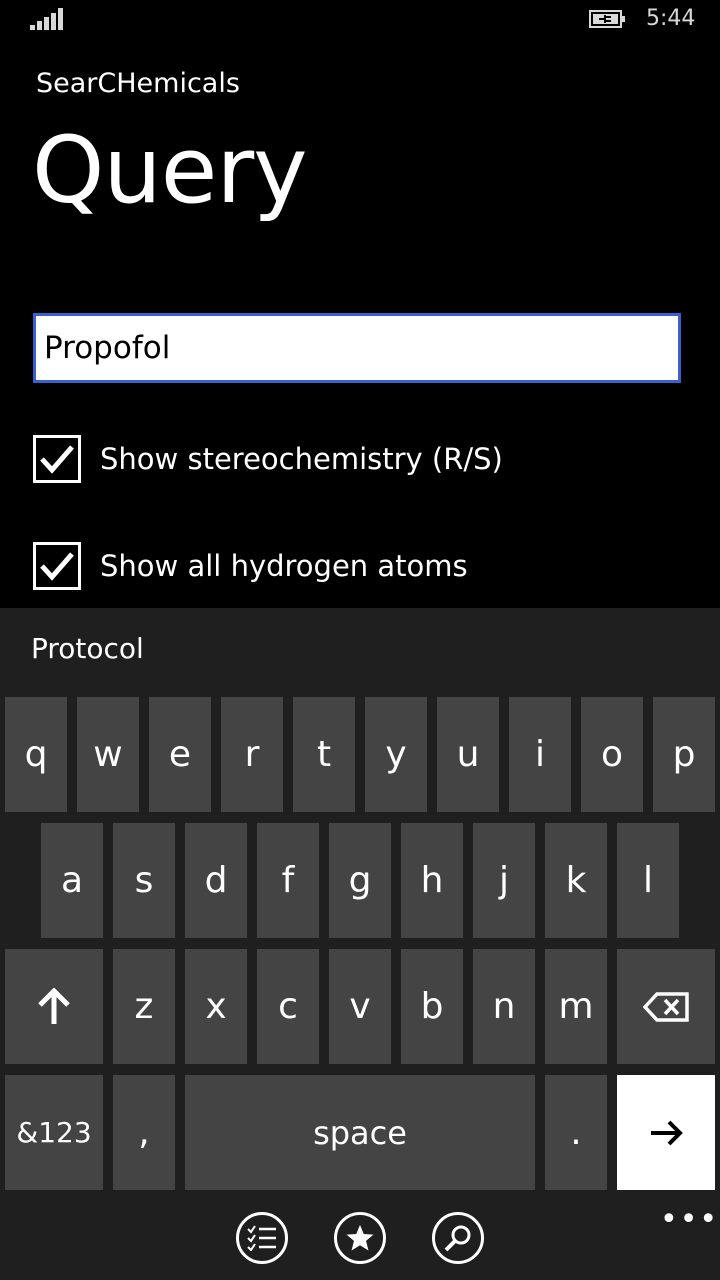 This screenshot has height=1280, width=720. I want to click on key-g: g, so click(360, 880).